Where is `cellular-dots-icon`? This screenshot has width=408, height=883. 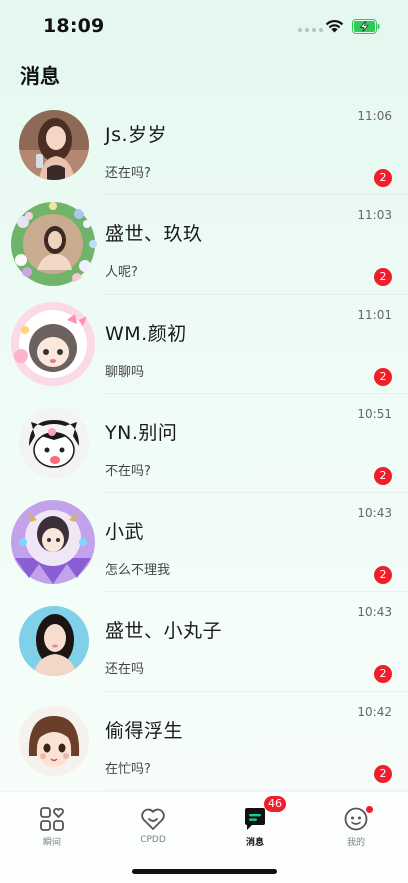 cellular-dots-icon is located at coordinates (310, 30).